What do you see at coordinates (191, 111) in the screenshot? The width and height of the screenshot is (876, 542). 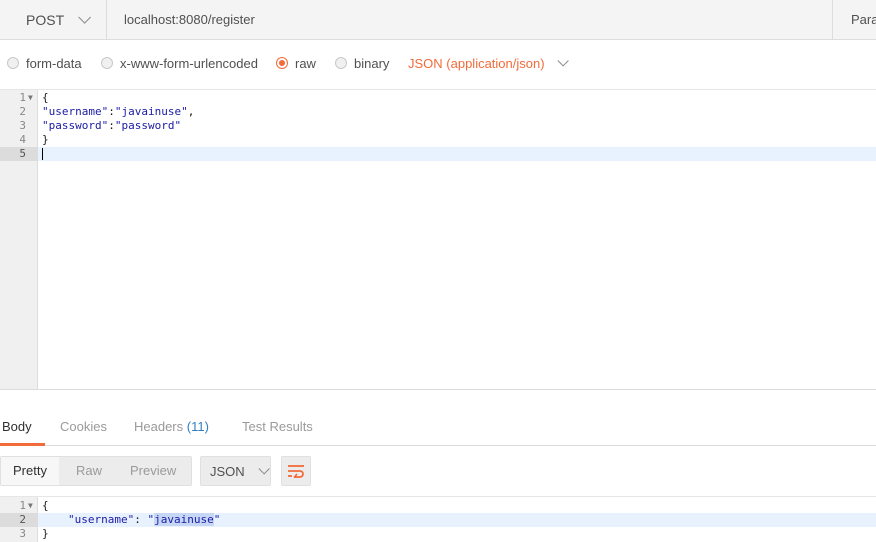 I see `json-comma: ,` at bounding box center [191, 111].